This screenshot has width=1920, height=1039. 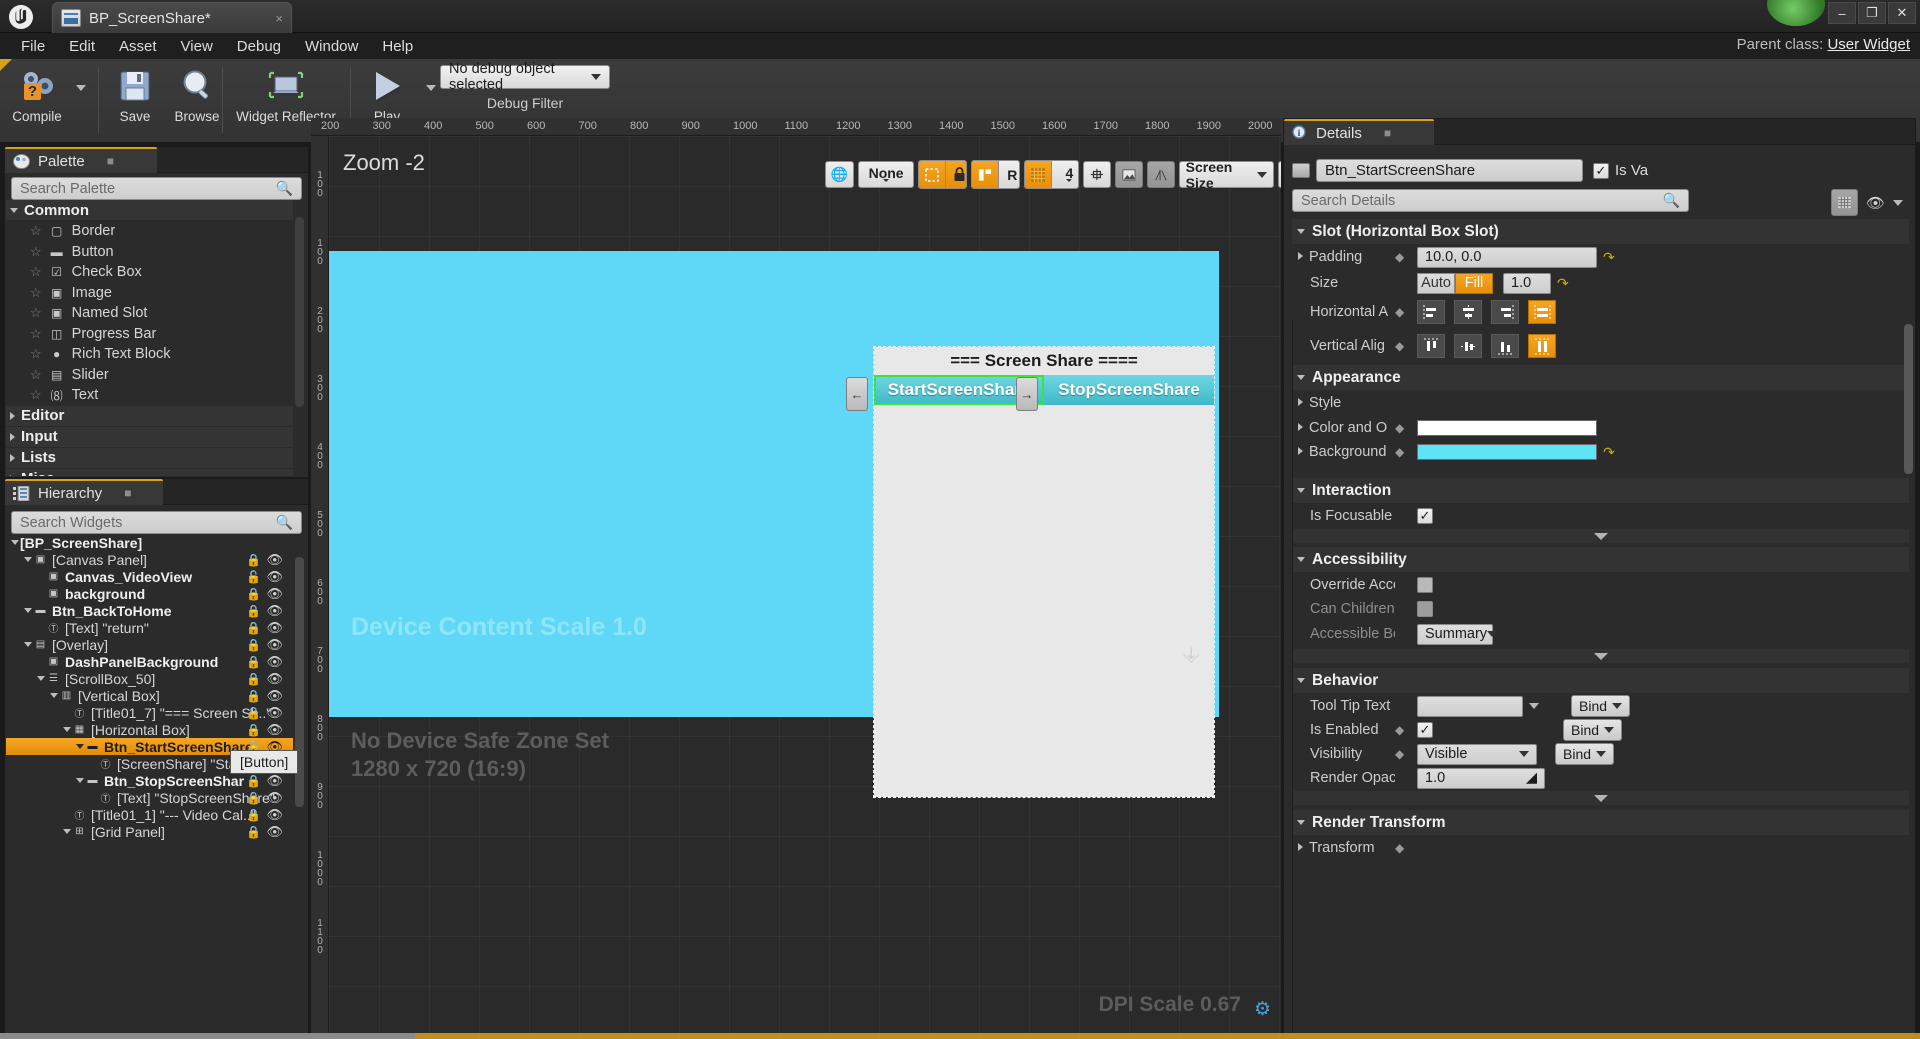 I want to click on search-details-input: Search Details 🔍, so click(x=1490, y=200).